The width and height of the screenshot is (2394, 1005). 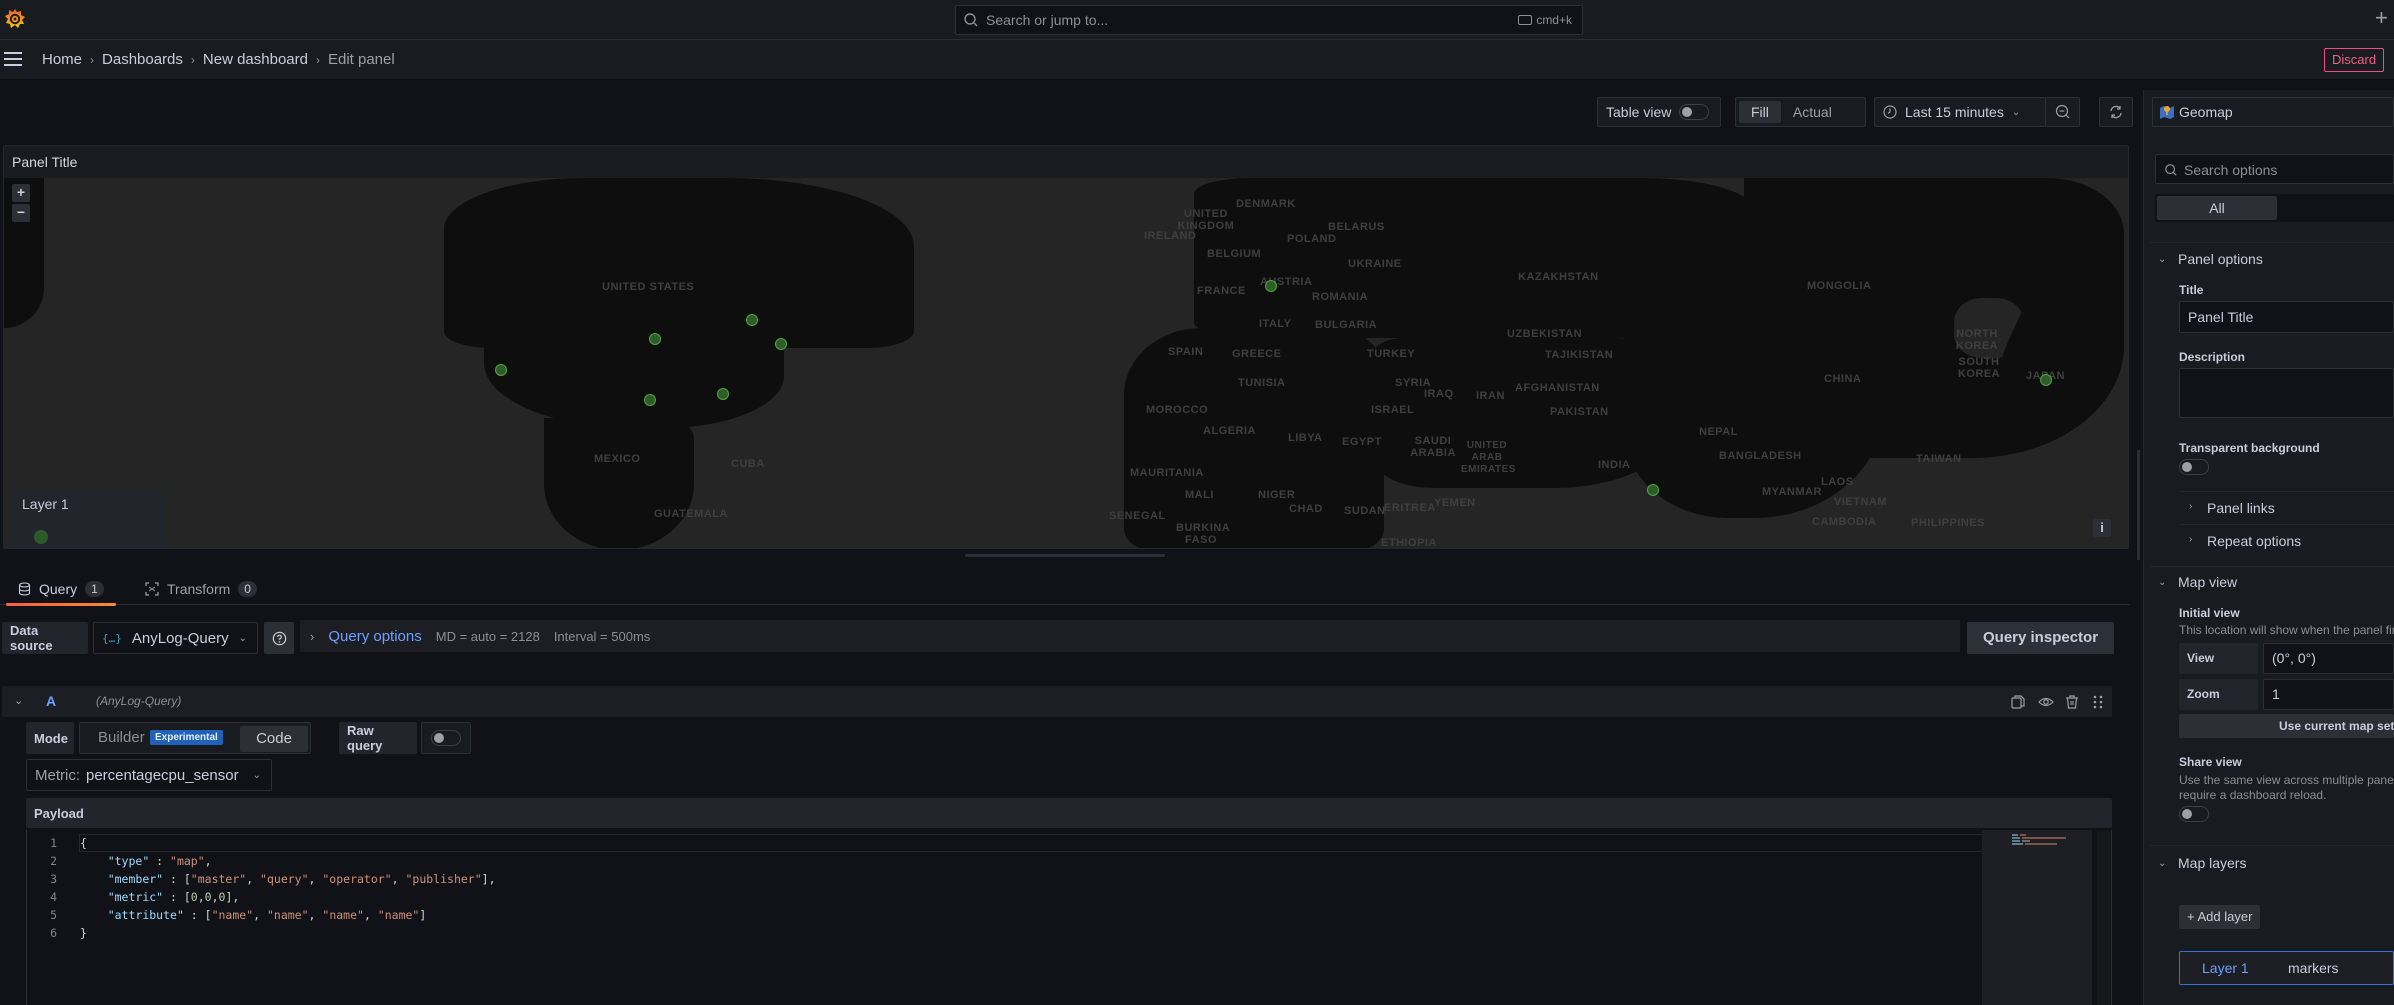 What do you see at coordinates (15, 19) in the screenshot?
I see `grafana-logo-icon` at bounding box center [15, 19].